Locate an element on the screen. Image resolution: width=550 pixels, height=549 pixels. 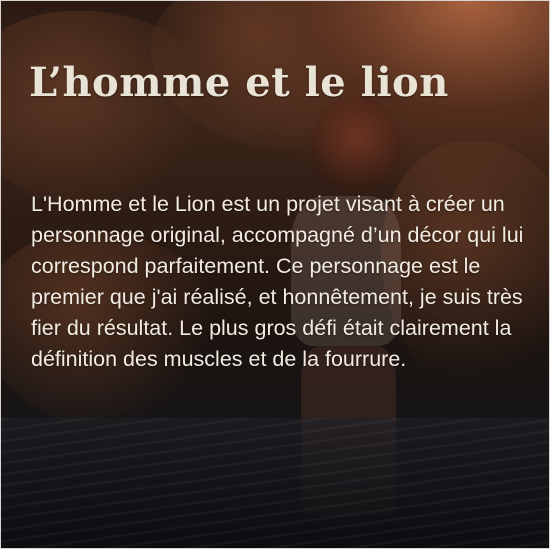
lion-head-shape is located at coordinates (356, 143).